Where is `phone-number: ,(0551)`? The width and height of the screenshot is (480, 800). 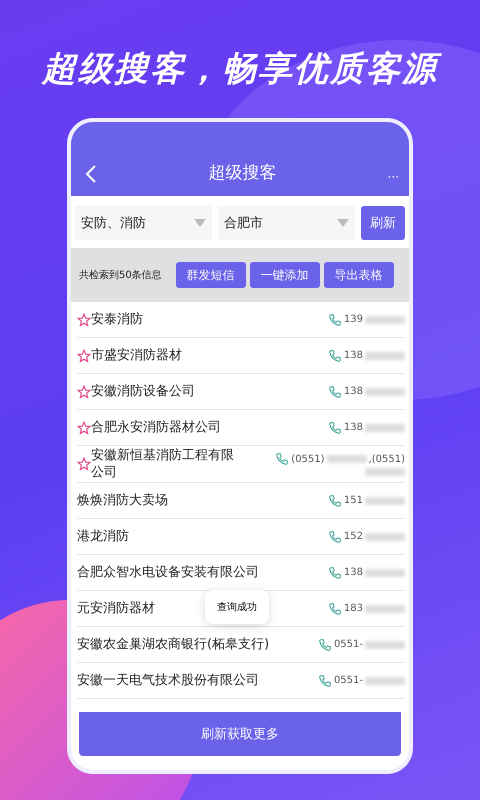 phone-number: ,(0551) is located at coordinates (386, 459).